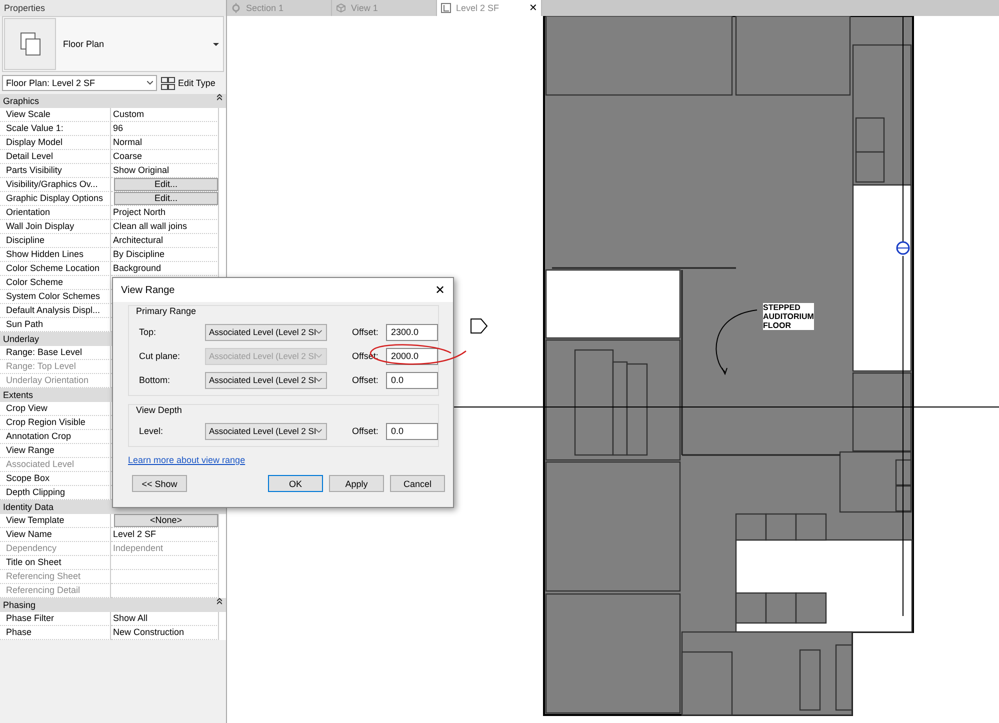 This screenshot has width=999, height=723. Describe the element at coordinates (84, 44) in the screenshot. I see `type-name: Floor Plan` at that location.